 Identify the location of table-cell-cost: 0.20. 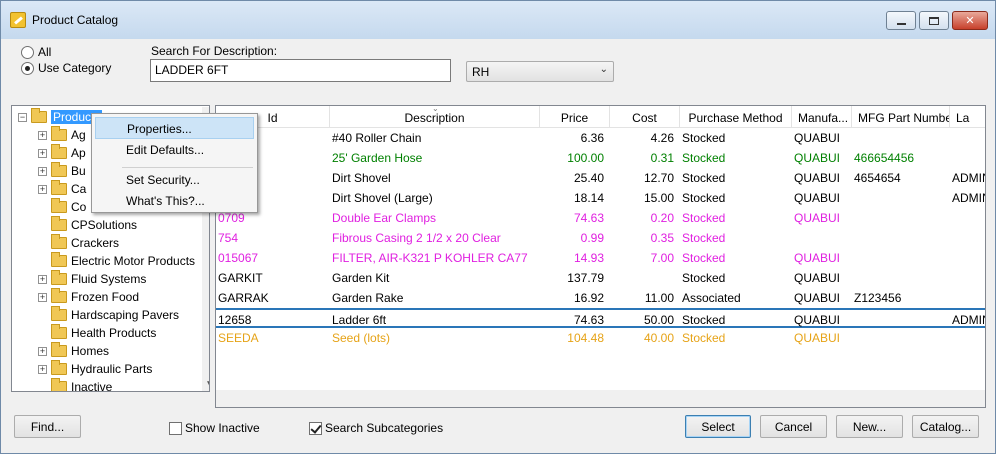
(662, 218).